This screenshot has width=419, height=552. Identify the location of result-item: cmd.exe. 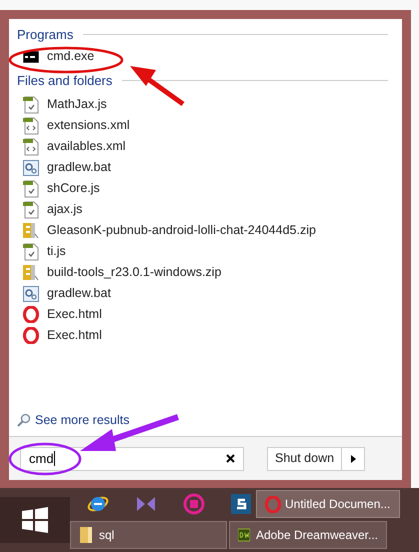
(209, 56).